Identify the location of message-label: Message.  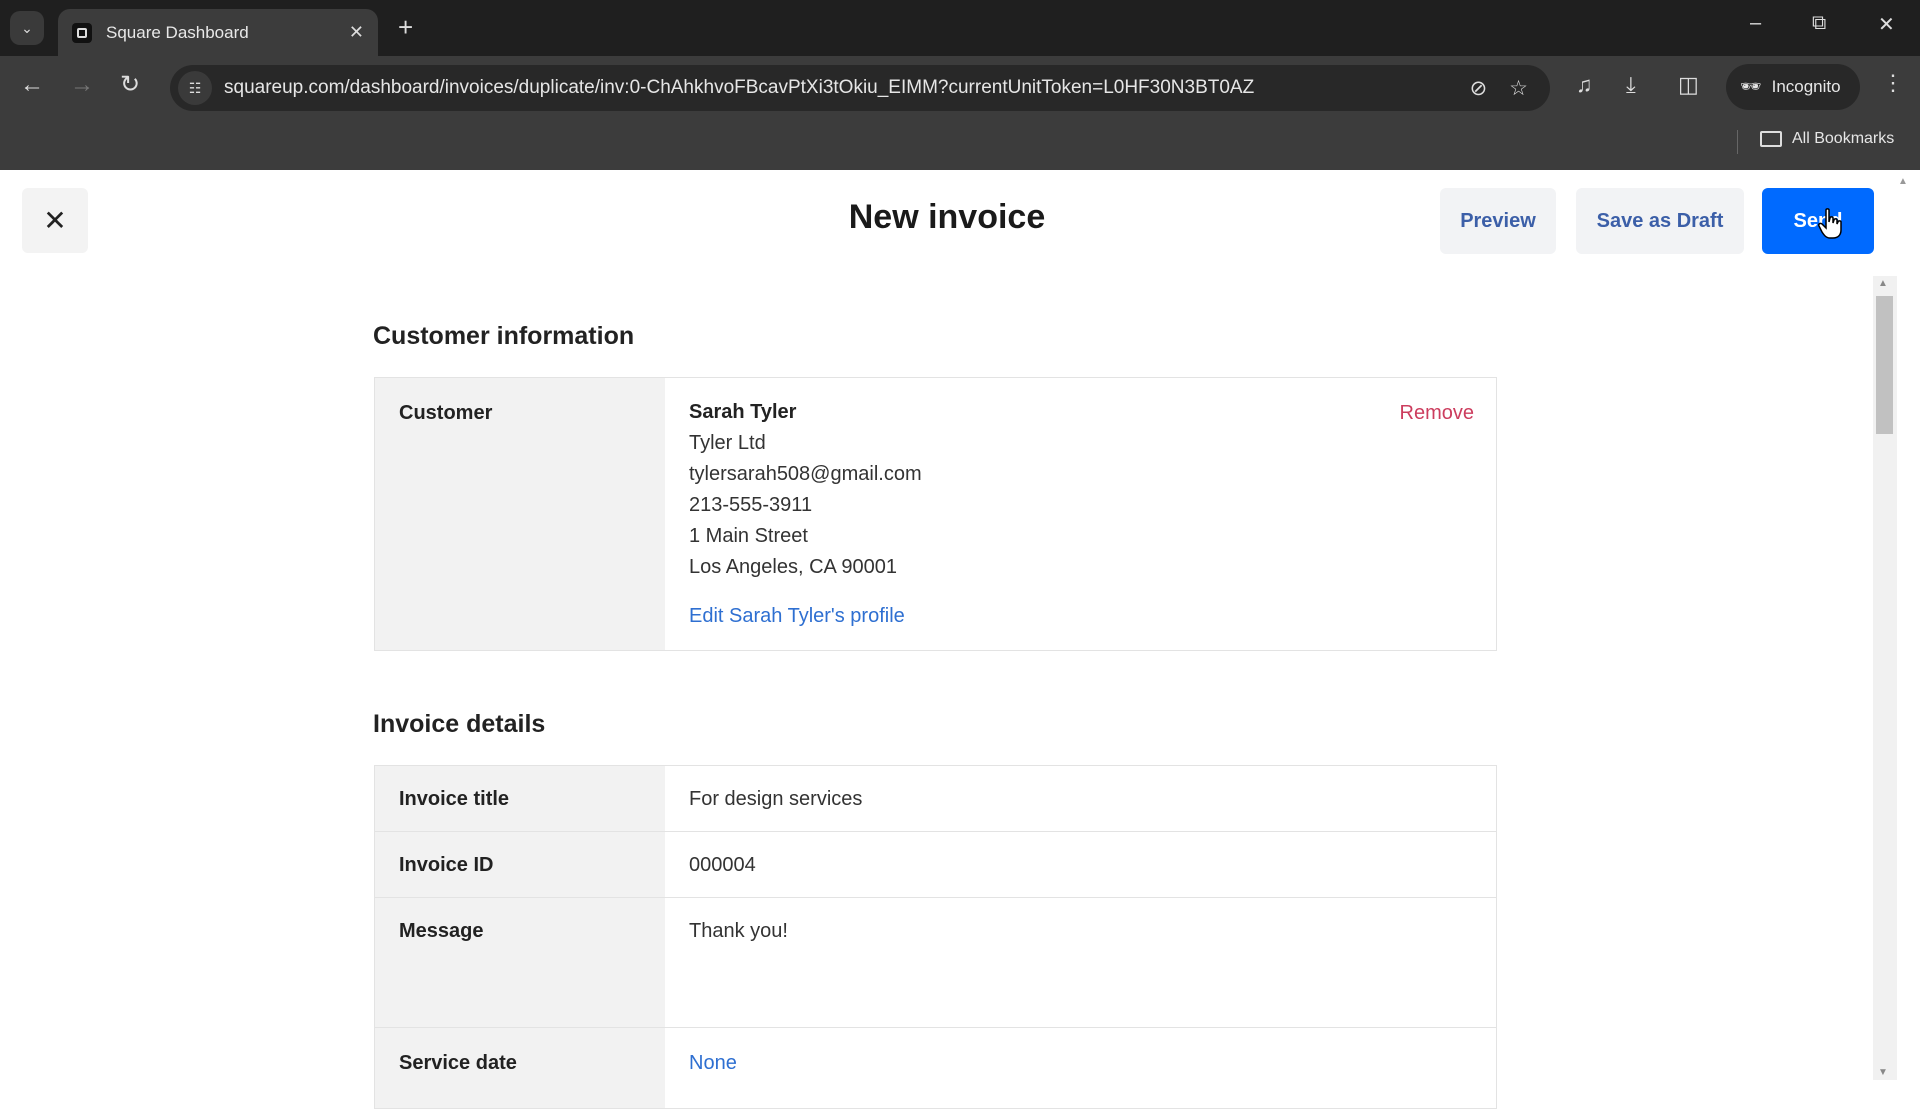
(520, 962).